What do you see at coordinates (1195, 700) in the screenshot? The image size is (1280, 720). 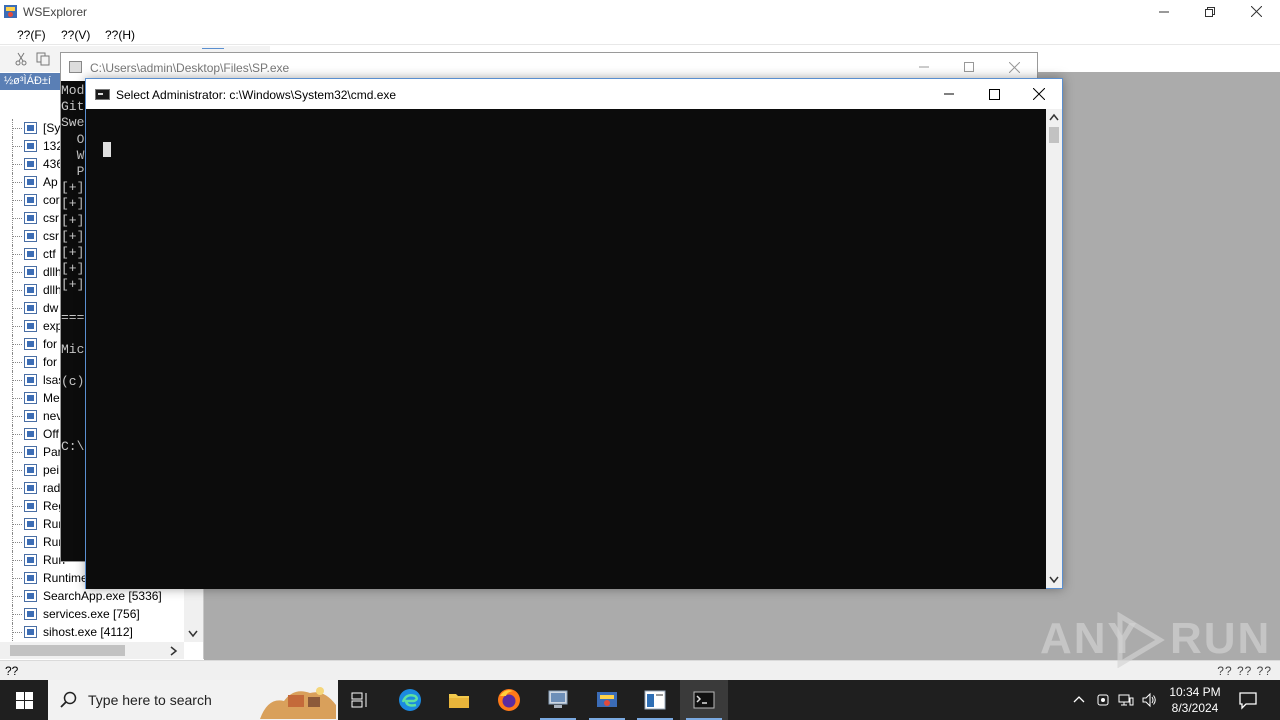 I see `taskbar-clock: 10:34 PM 8/3/2024` at bounding box center [1195, 700].